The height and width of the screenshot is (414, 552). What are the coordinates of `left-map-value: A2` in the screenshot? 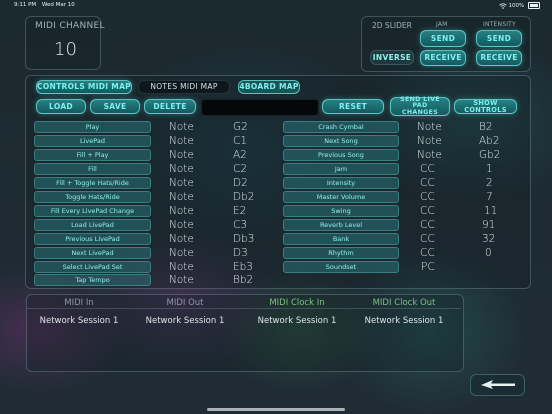 It's located at (240, 155).